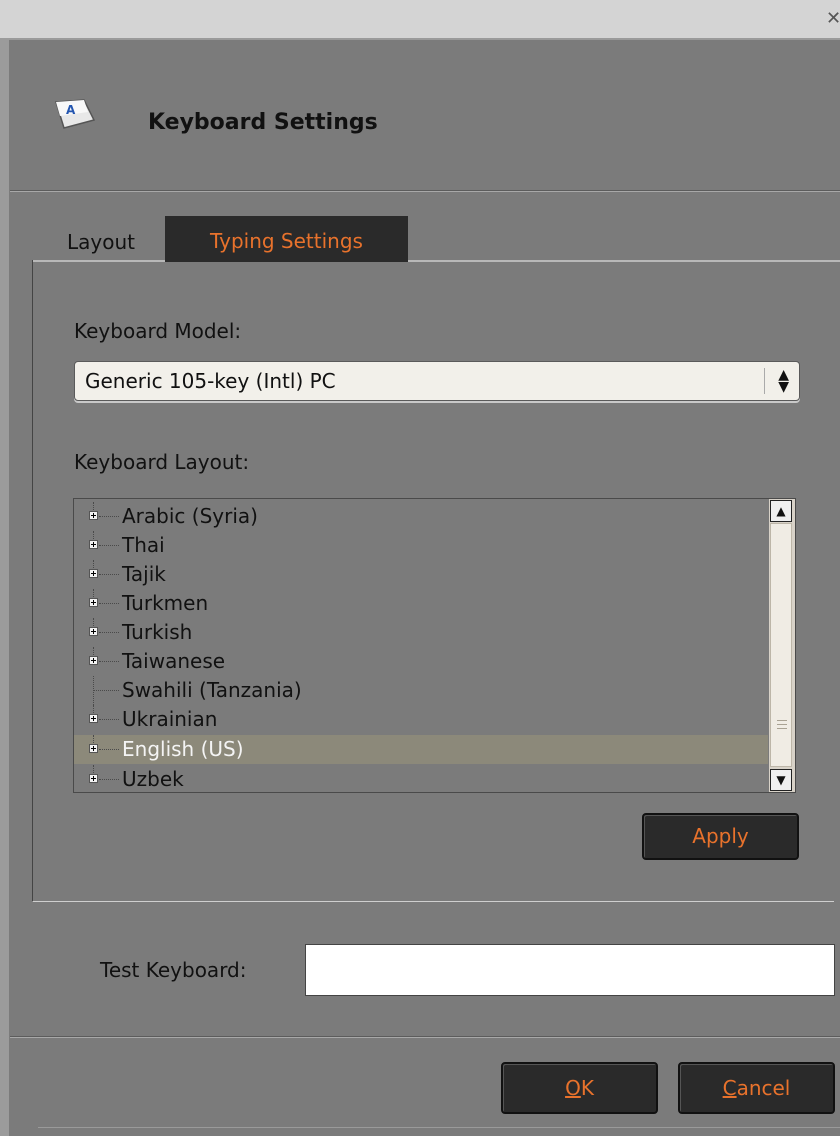  I want to click on ok-button: OK, so click(579, 1088).